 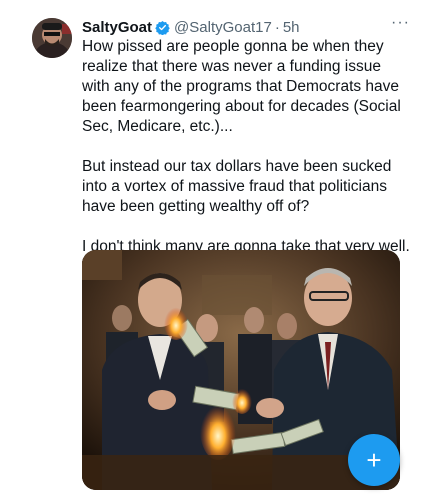 I want to click on avatar, so click(x=52, y=38).